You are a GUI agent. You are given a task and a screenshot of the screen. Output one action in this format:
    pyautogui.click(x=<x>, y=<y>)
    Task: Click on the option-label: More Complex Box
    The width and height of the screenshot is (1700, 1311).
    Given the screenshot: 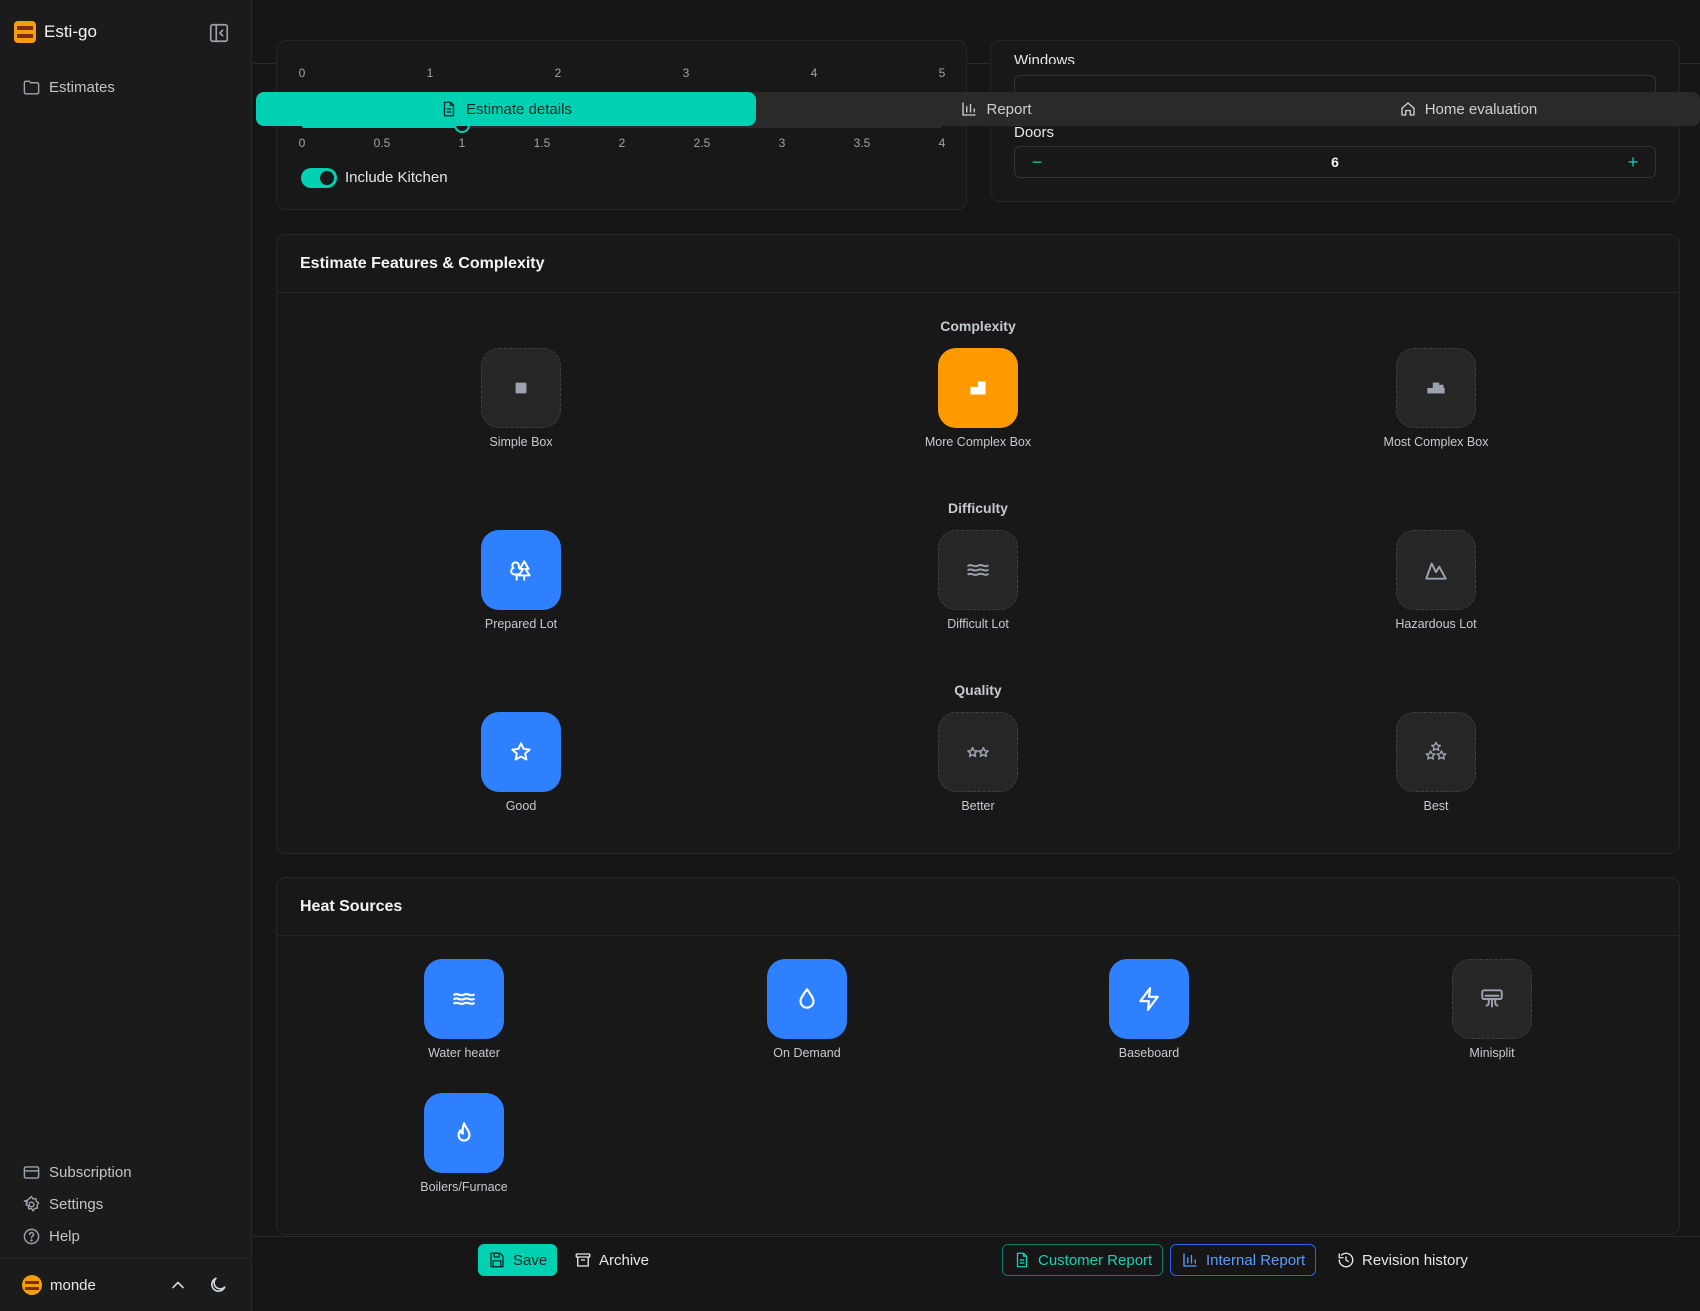 What is the action you would take?
    pyautogui.click(x=978, y=442)
    